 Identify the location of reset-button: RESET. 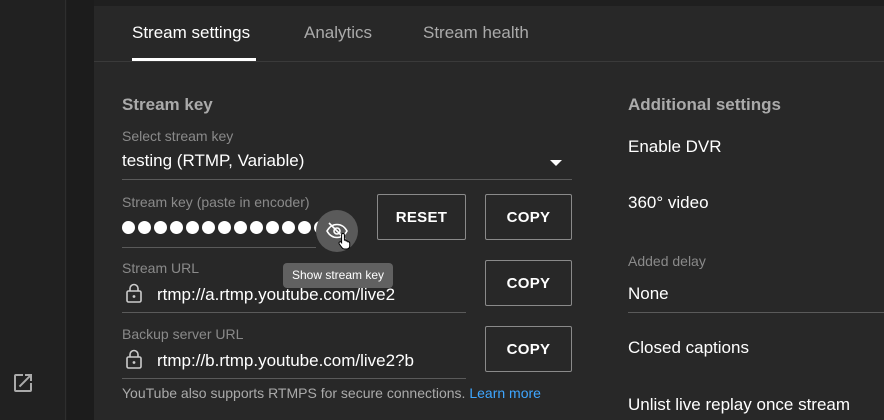
(421, 217).